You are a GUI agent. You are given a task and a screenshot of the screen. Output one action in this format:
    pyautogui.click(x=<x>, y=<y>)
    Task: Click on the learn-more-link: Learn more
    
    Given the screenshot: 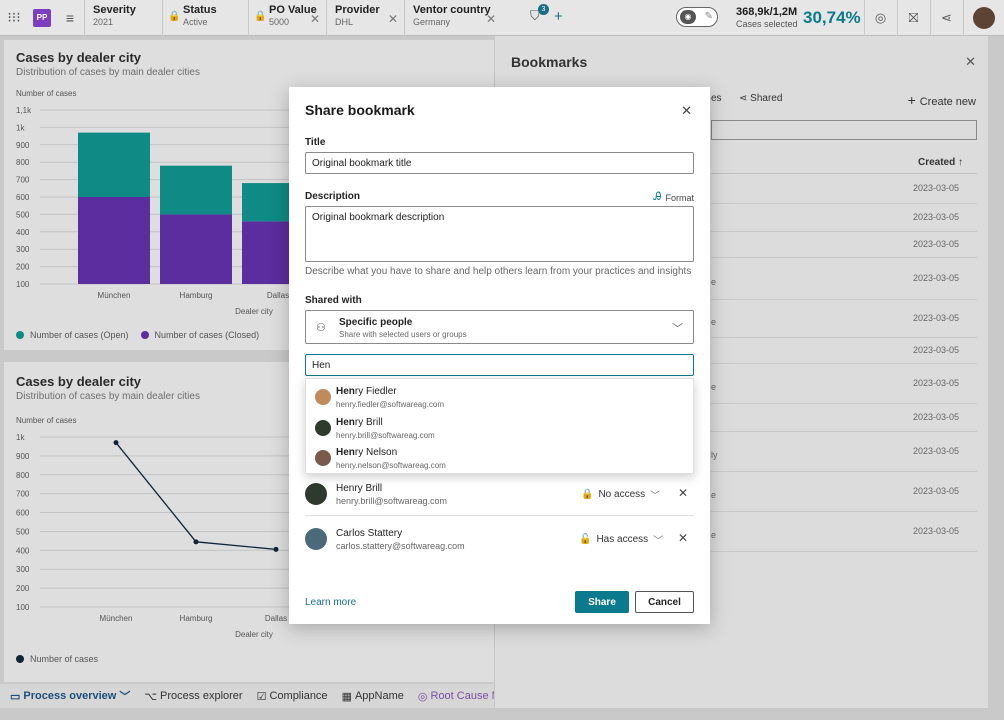 What is the action you would take?
    pyautogui.click(x=330, y=602)
    